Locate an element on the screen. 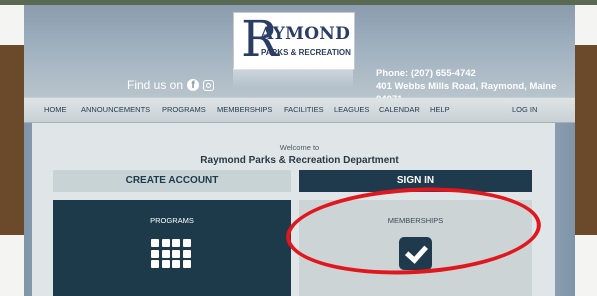 The image size is (597, 296). create-account-button: CREATE ACCOUNT is located at coordinates (172, 181).